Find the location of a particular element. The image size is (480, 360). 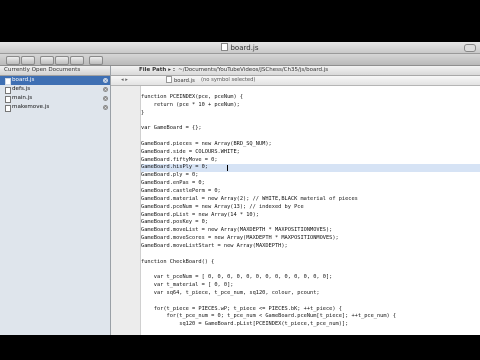

code-text: GameBoard.posKey = 0; is located at coordinates (174, 223).